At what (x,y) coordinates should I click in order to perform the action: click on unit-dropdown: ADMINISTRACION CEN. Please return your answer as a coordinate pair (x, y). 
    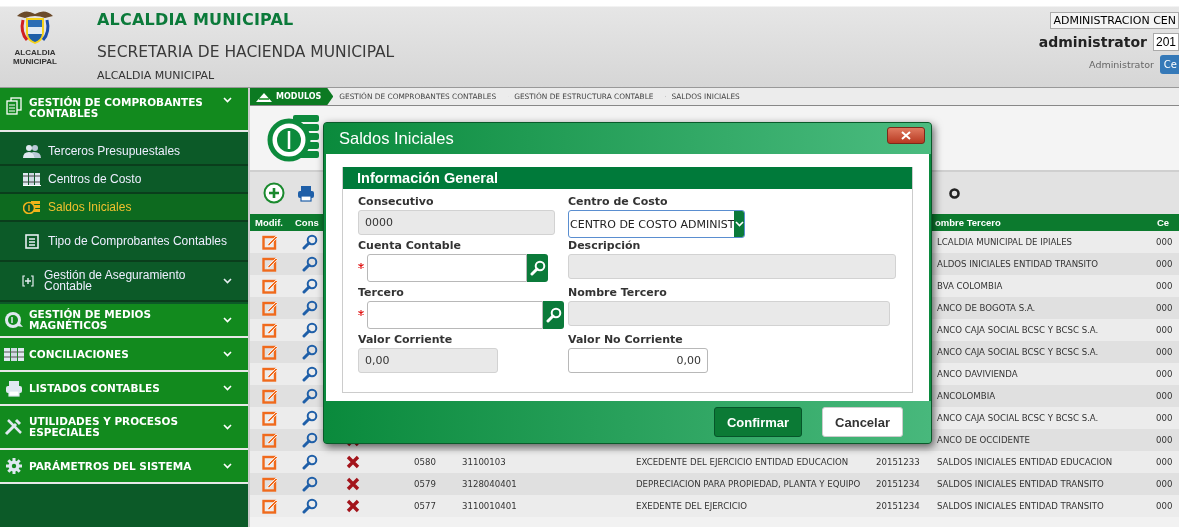
    Looking at the image, I should click on (1114, 20).